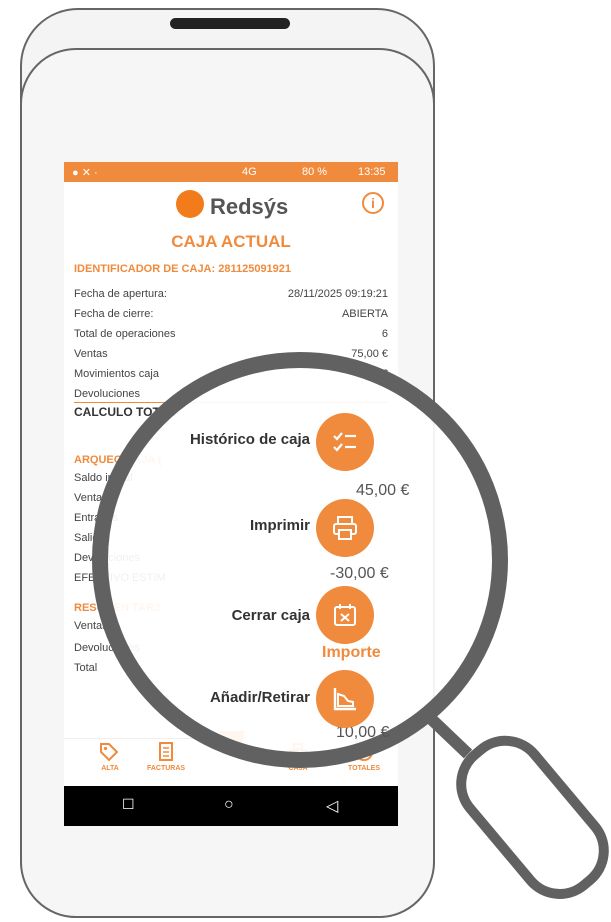 The width and height of the screenshot is (611, 922). What do you see at coordinates (383, 490) in the screenshot?
I see `amount-ventas: 45,00 €` at bounding box center [383, 490].